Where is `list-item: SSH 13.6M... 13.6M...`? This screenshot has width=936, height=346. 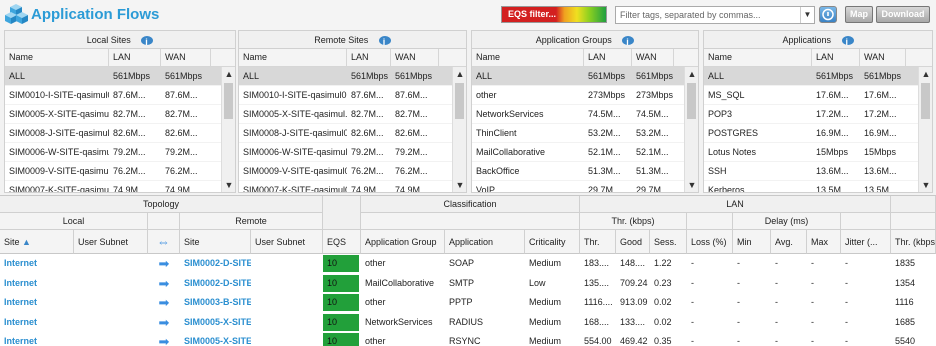 list-item: SSH 13.6M... 13.6M... is located at coordinates (818, 171).